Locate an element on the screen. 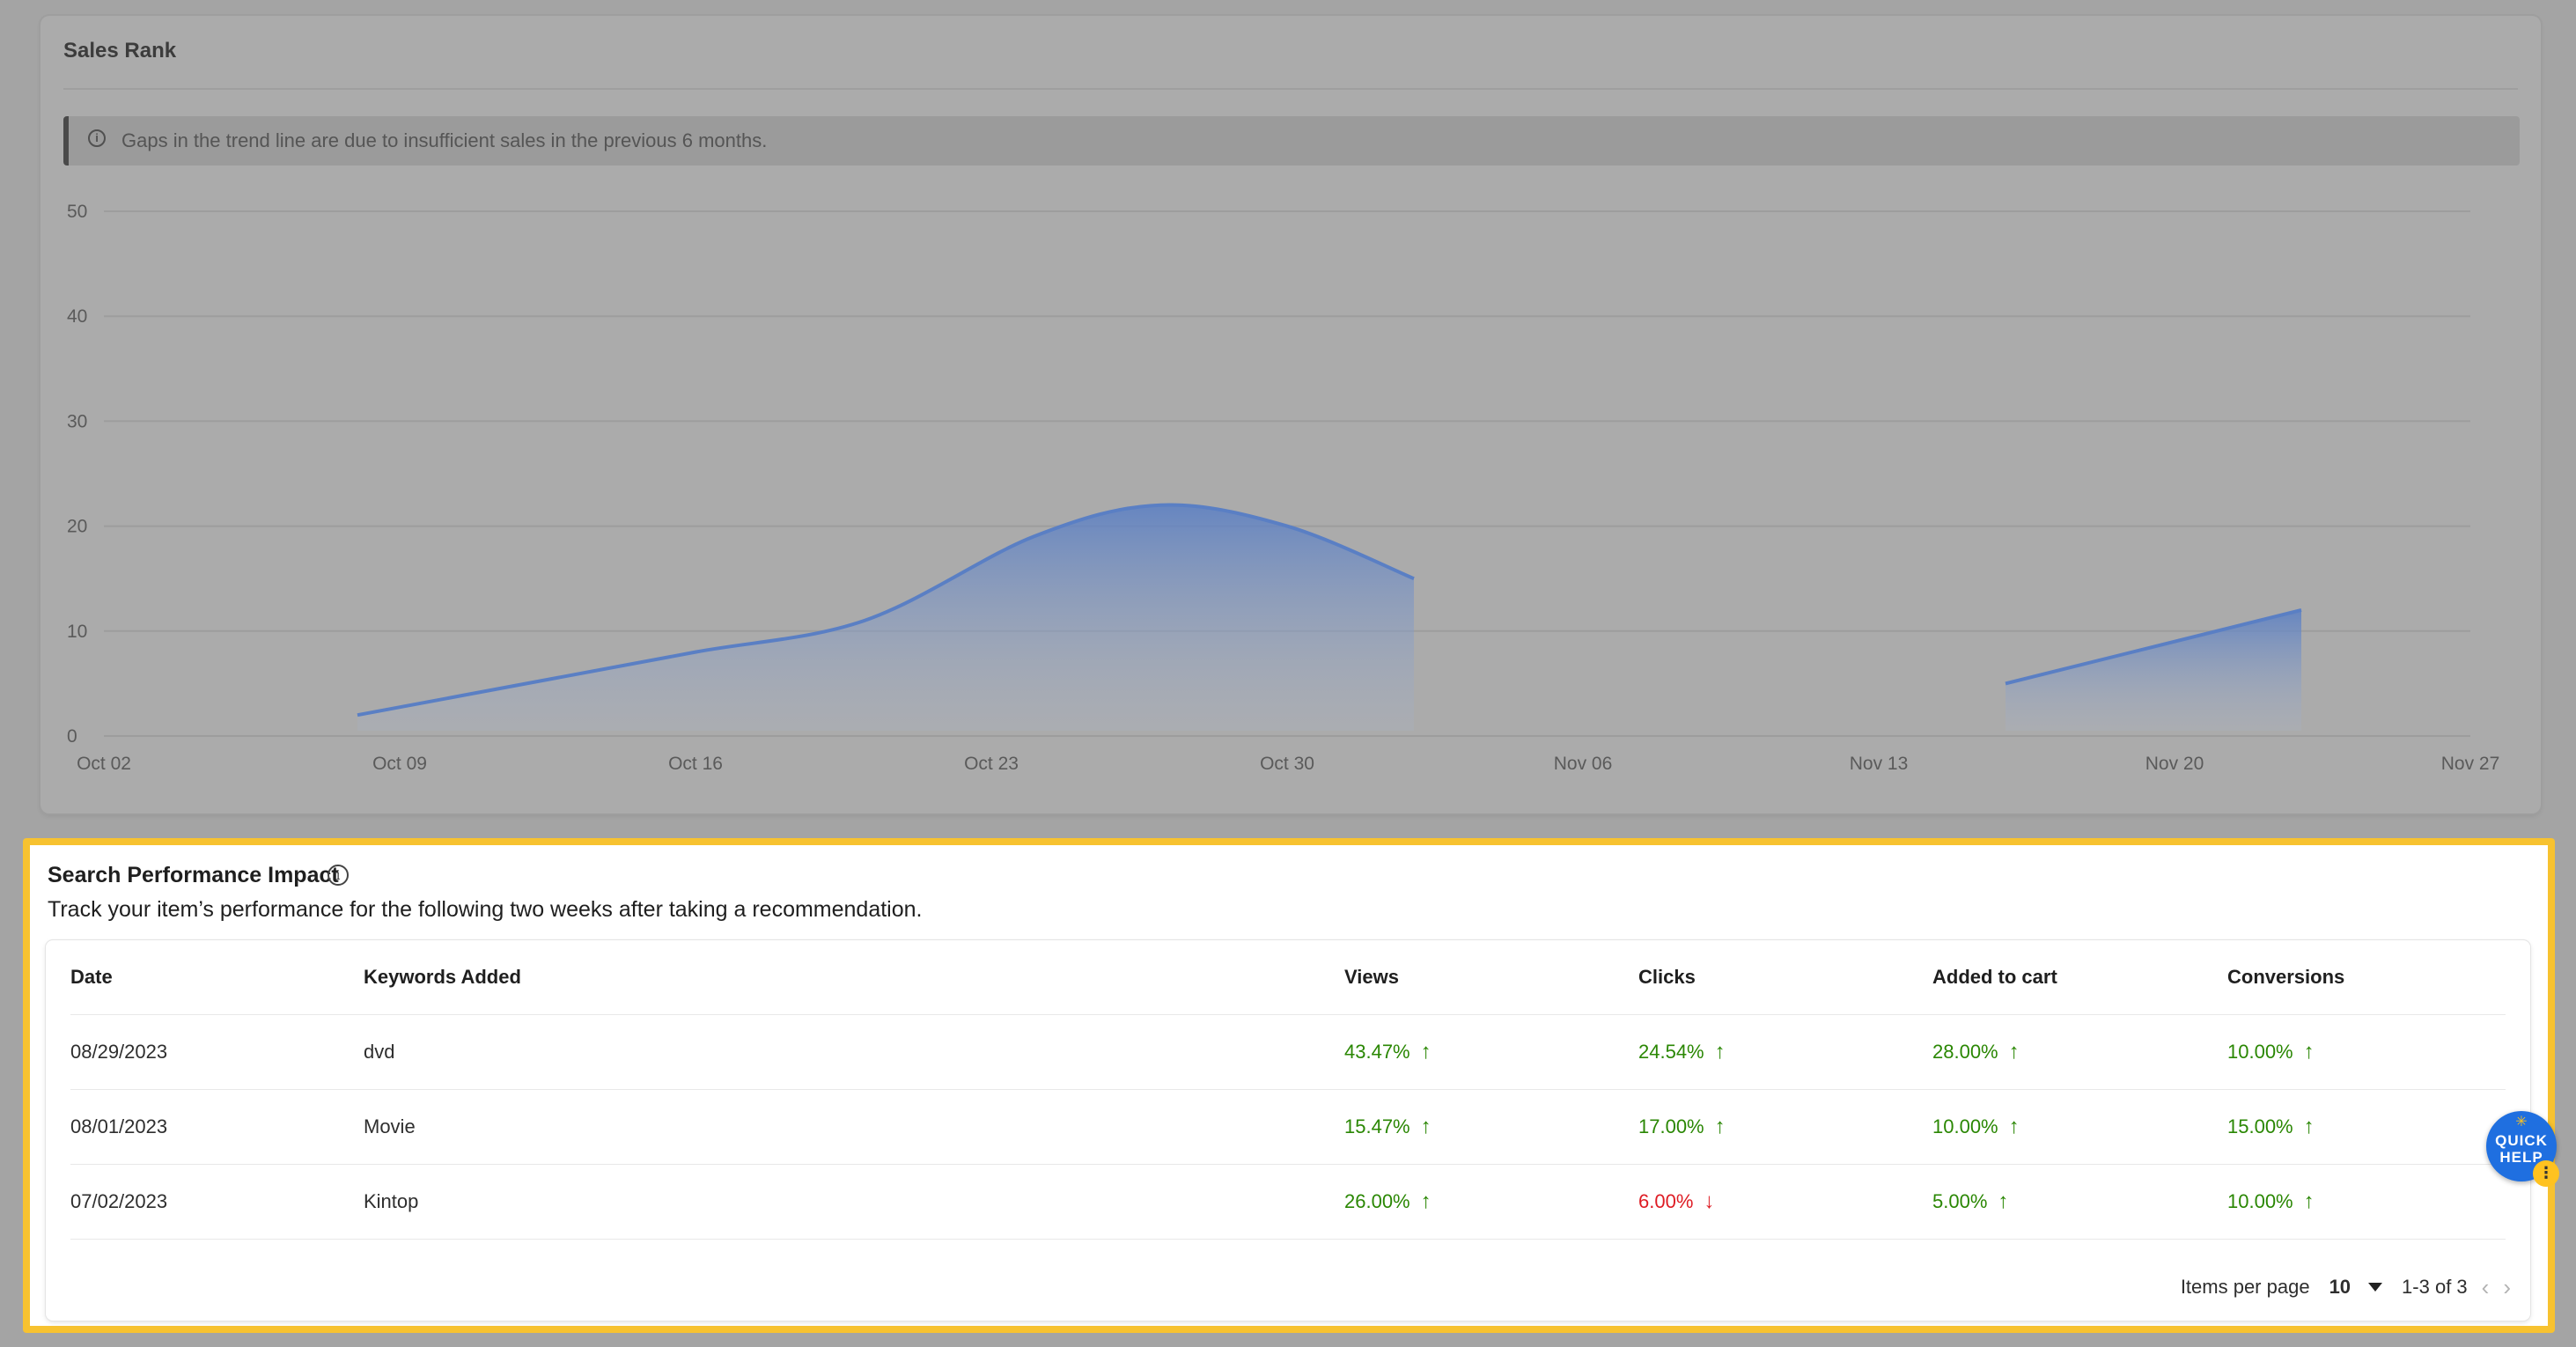 This screenshot has width=2576, height=1347. card-divider is located at coordinates (1290, 89).